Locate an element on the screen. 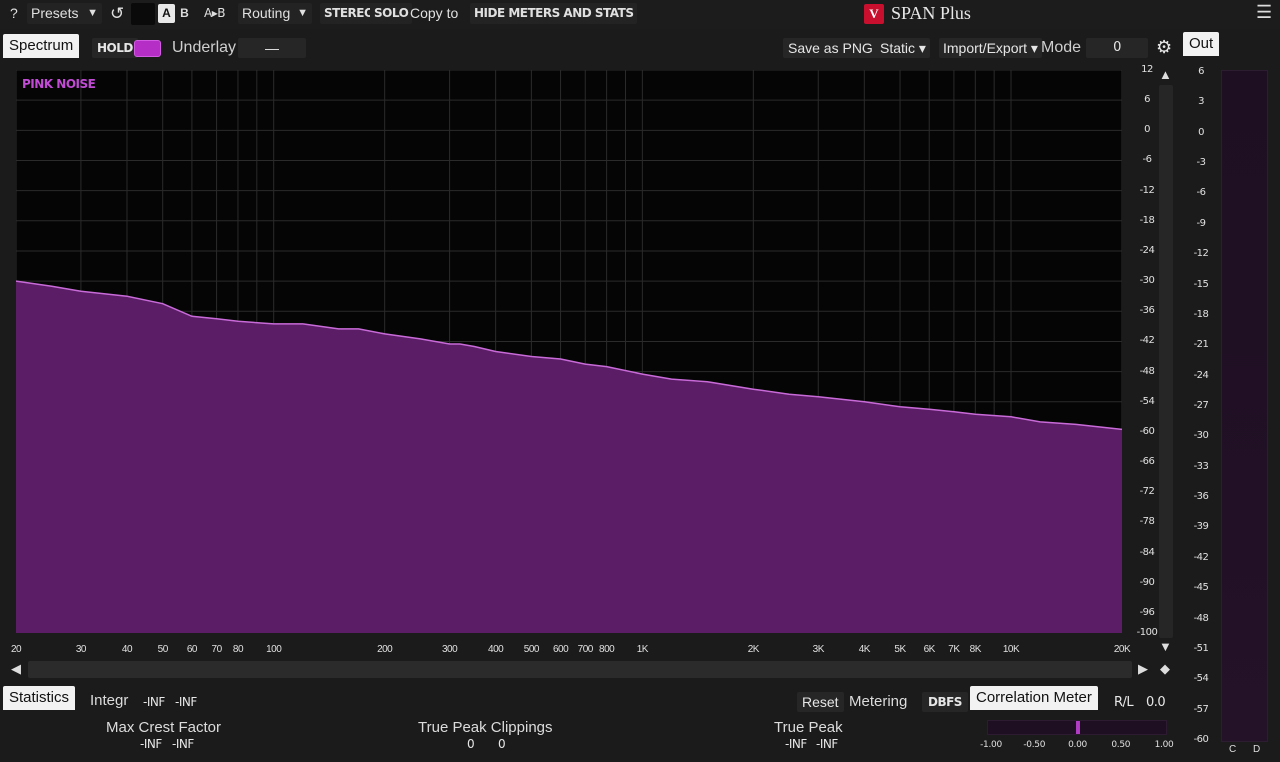 Image resolution: width=1280 pixels, height=762 pixels. x-tick-label: 800 is located at coordinates (607, 649).